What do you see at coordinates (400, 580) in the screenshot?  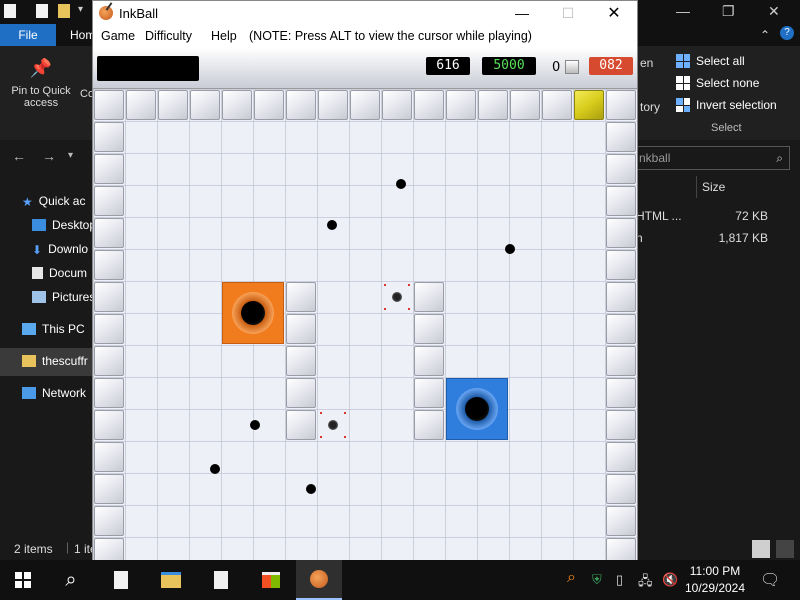 I see `taskbar: ⌕ ⌕ ⛨ ▯ 🖧 🔇 11:00 PM 10/29/2024 🗨` at bounding box center [400, 580].